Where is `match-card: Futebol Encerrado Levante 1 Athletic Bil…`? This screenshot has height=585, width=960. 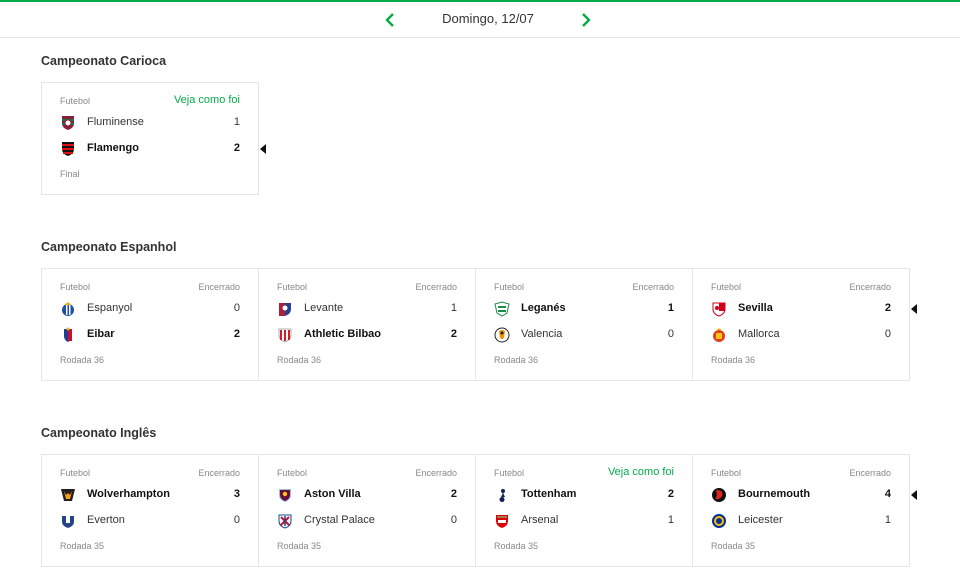 match-card: Futebol Encerrado Levante 1 Athletic Bil… is located at coordinates (370, 324).